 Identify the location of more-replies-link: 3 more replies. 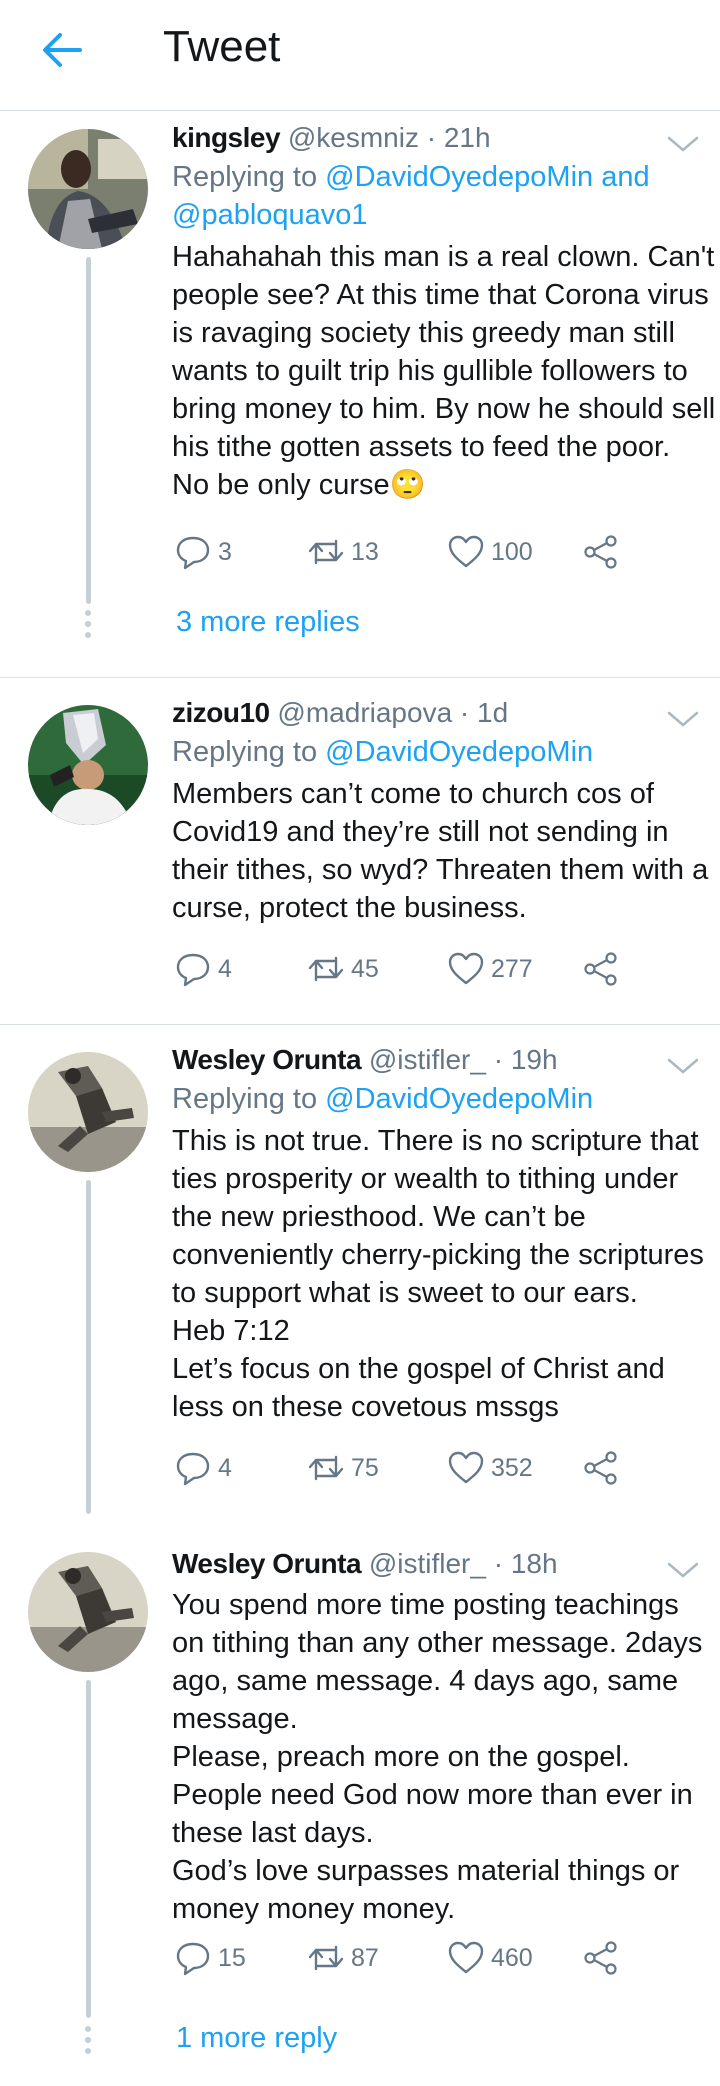
(268, 622).